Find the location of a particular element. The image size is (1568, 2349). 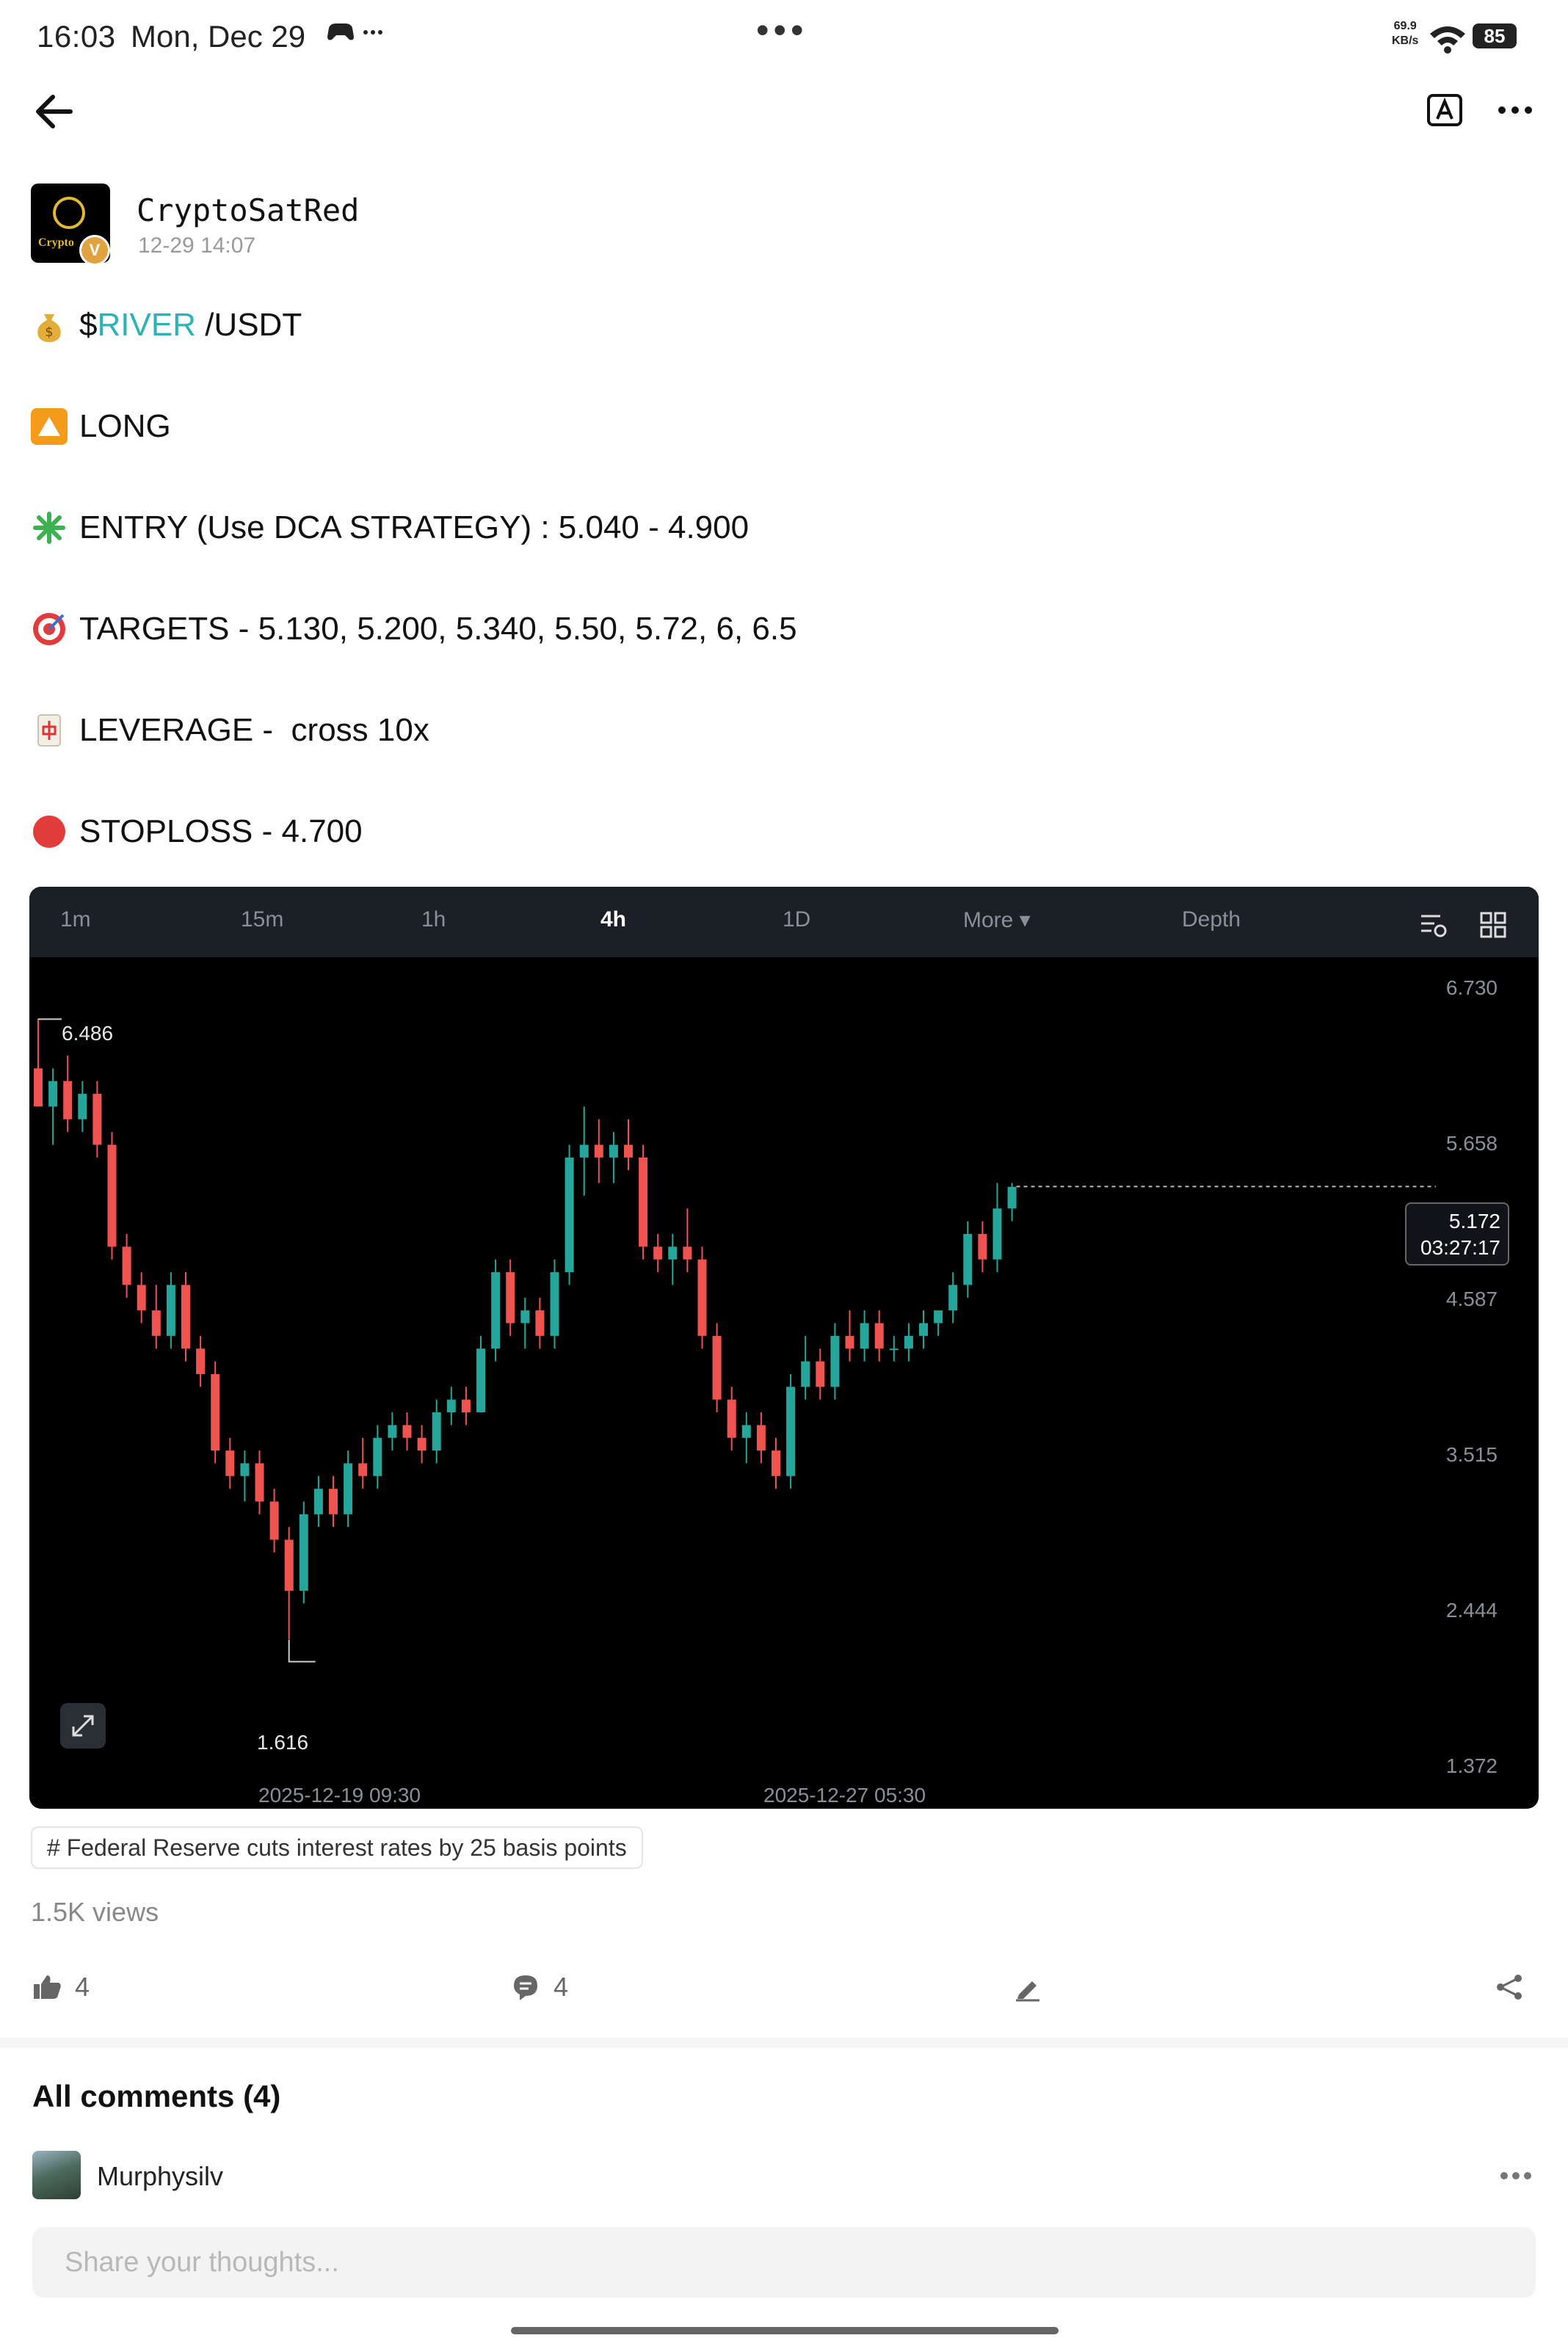

like-button: 4 is located at coordinates (61, 1987).